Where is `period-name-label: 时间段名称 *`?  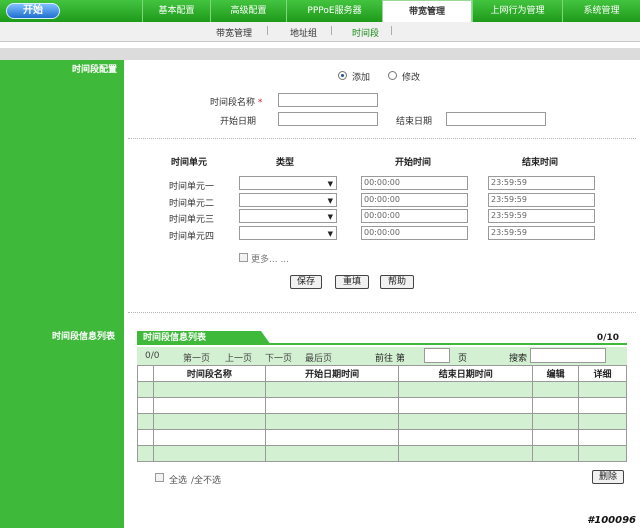
period-name-label: 时间段名称 * is located at coordinates (236, 101).